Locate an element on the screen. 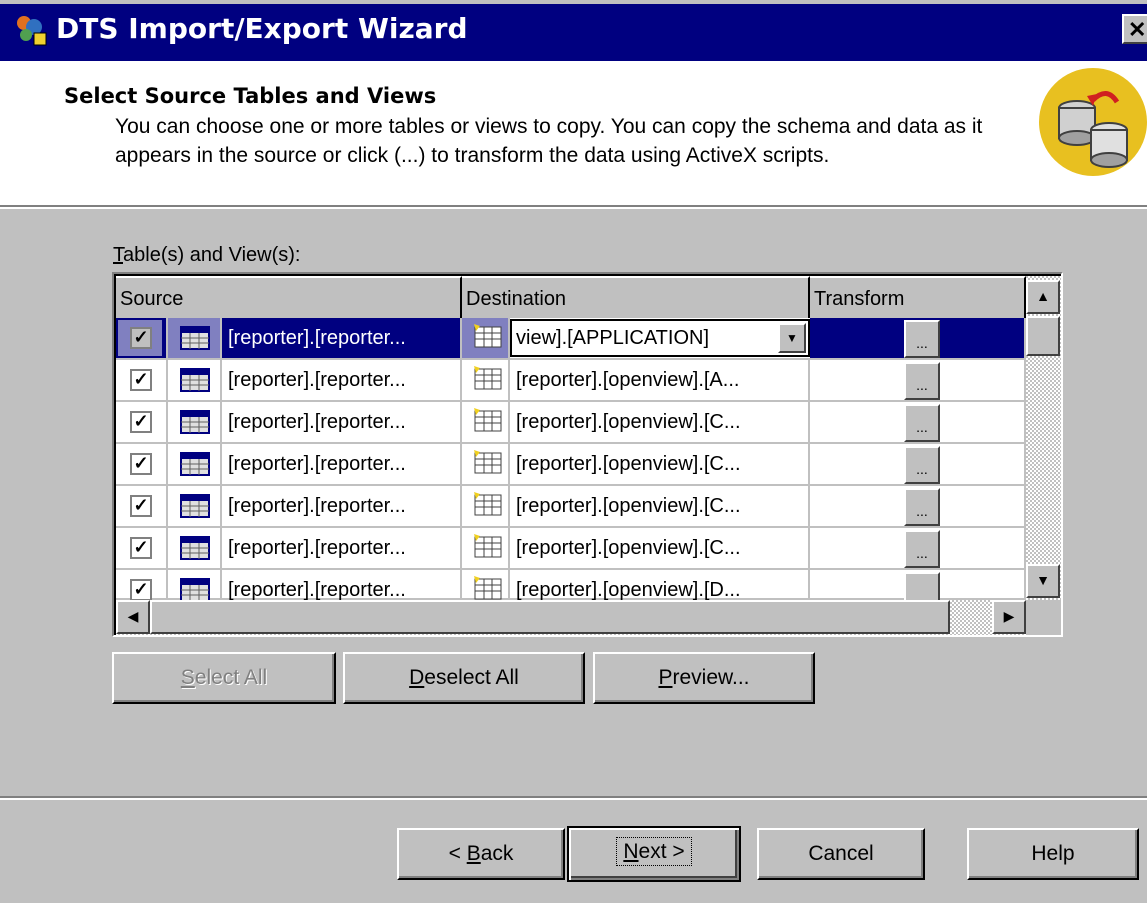 This screenshot has width=1147, height=903. select-all-label: elect All is located at coordinates (231, 677).